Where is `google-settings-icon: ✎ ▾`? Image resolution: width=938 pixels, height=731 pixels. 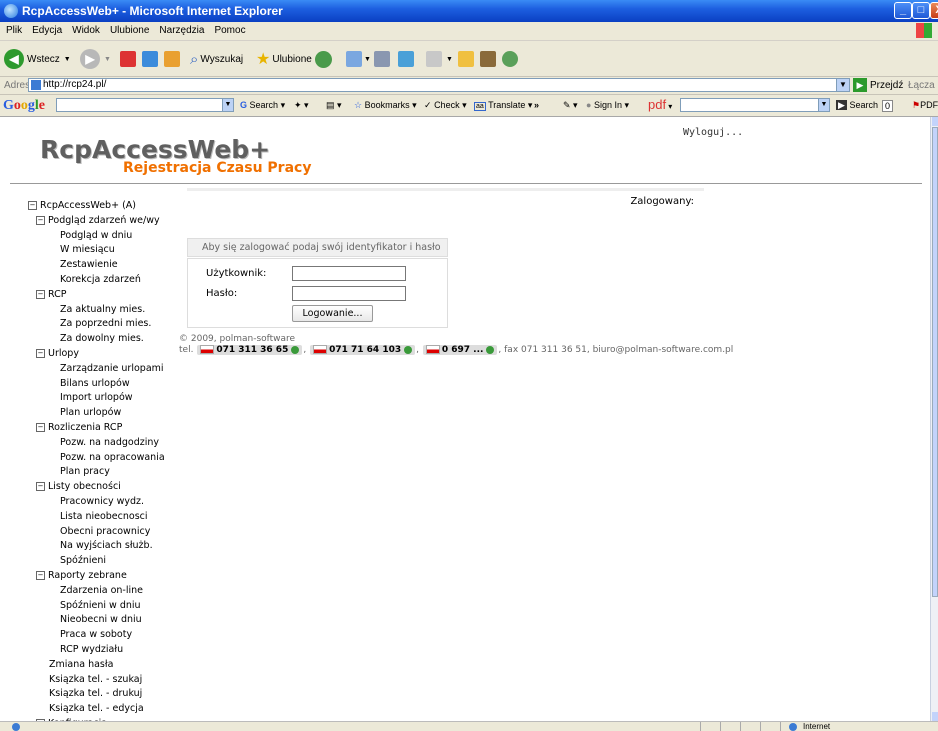 google-settings-icon: ✎ ▾ is located at coordinates (570, 105).